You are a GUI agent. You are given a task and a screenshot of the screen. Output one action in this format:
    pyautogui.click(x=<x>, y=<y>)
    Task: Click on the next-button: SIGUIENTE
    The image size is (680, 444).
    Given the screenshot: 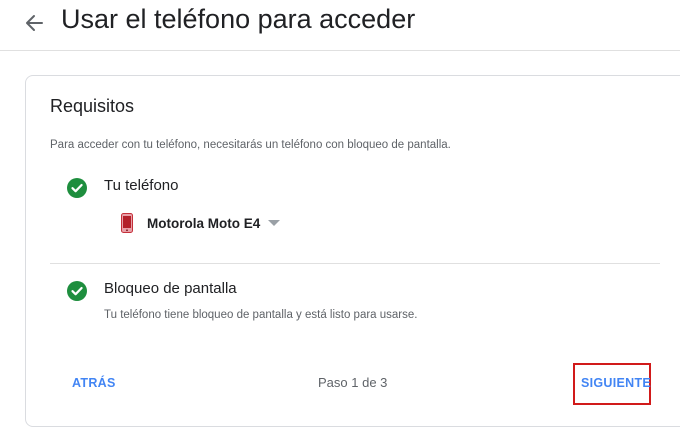 What is the action you would take?
    pyautogui.click(x=616, y=383)
    